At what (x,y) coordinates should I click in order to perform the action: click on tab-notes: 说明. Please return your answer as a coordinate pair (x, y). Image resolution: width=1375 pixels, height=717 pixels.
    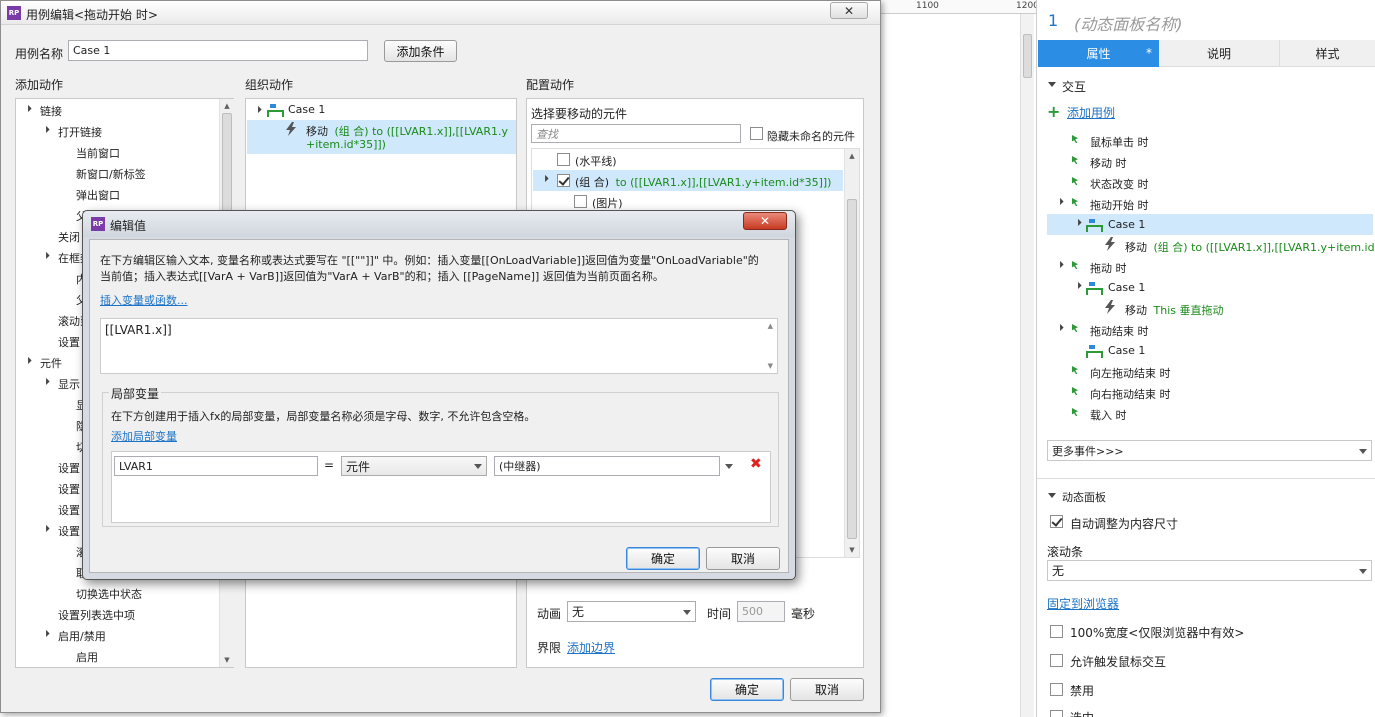
    Looking at the image, I should click on (1219, 53).